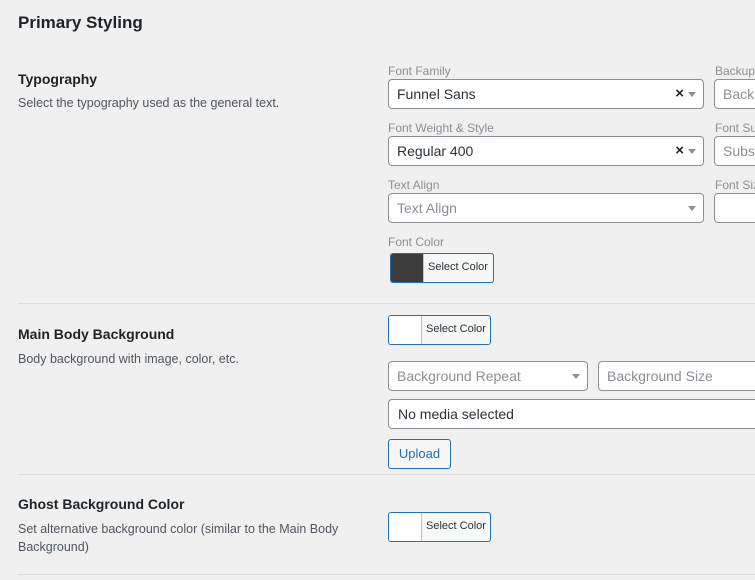 The width and height of the screenshot is (755, 580). What do you see at coordinates (441, 128) in the screenshot?
I see `font-weight-label: Font Weight & Style` at bounding box center [441, 128].